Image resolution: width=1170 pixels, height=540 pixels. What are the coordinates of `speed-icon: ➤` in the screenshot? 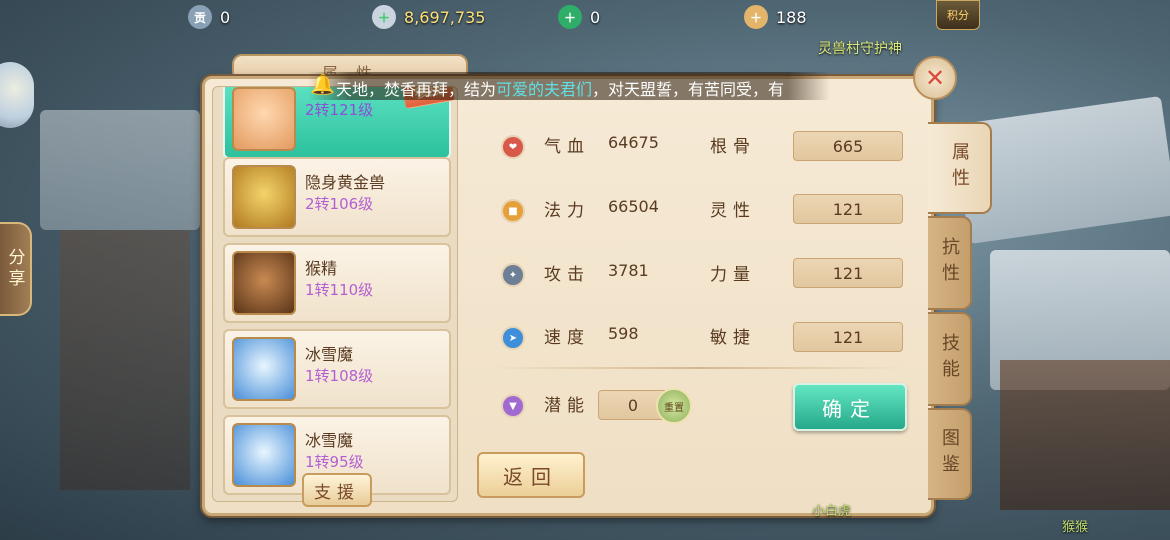 It's located at (513, 338).